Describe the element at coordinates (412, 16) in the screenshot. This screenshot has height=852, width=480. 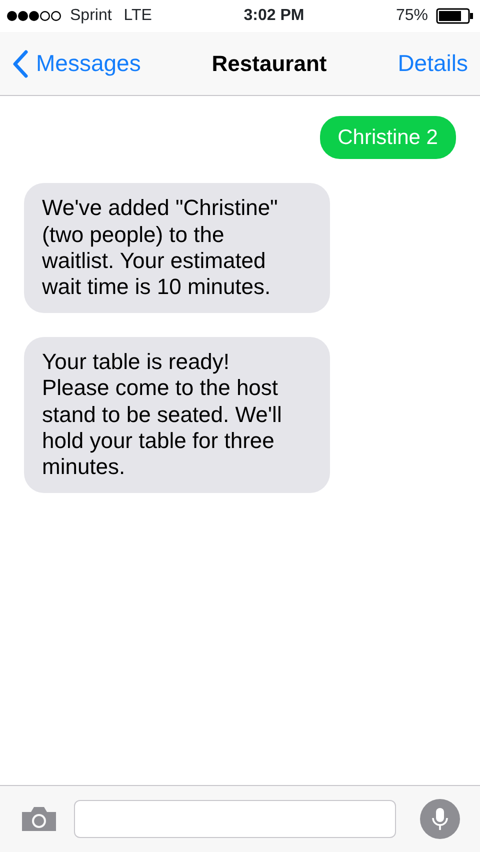
I see `battery-percent: 75%` at that location.